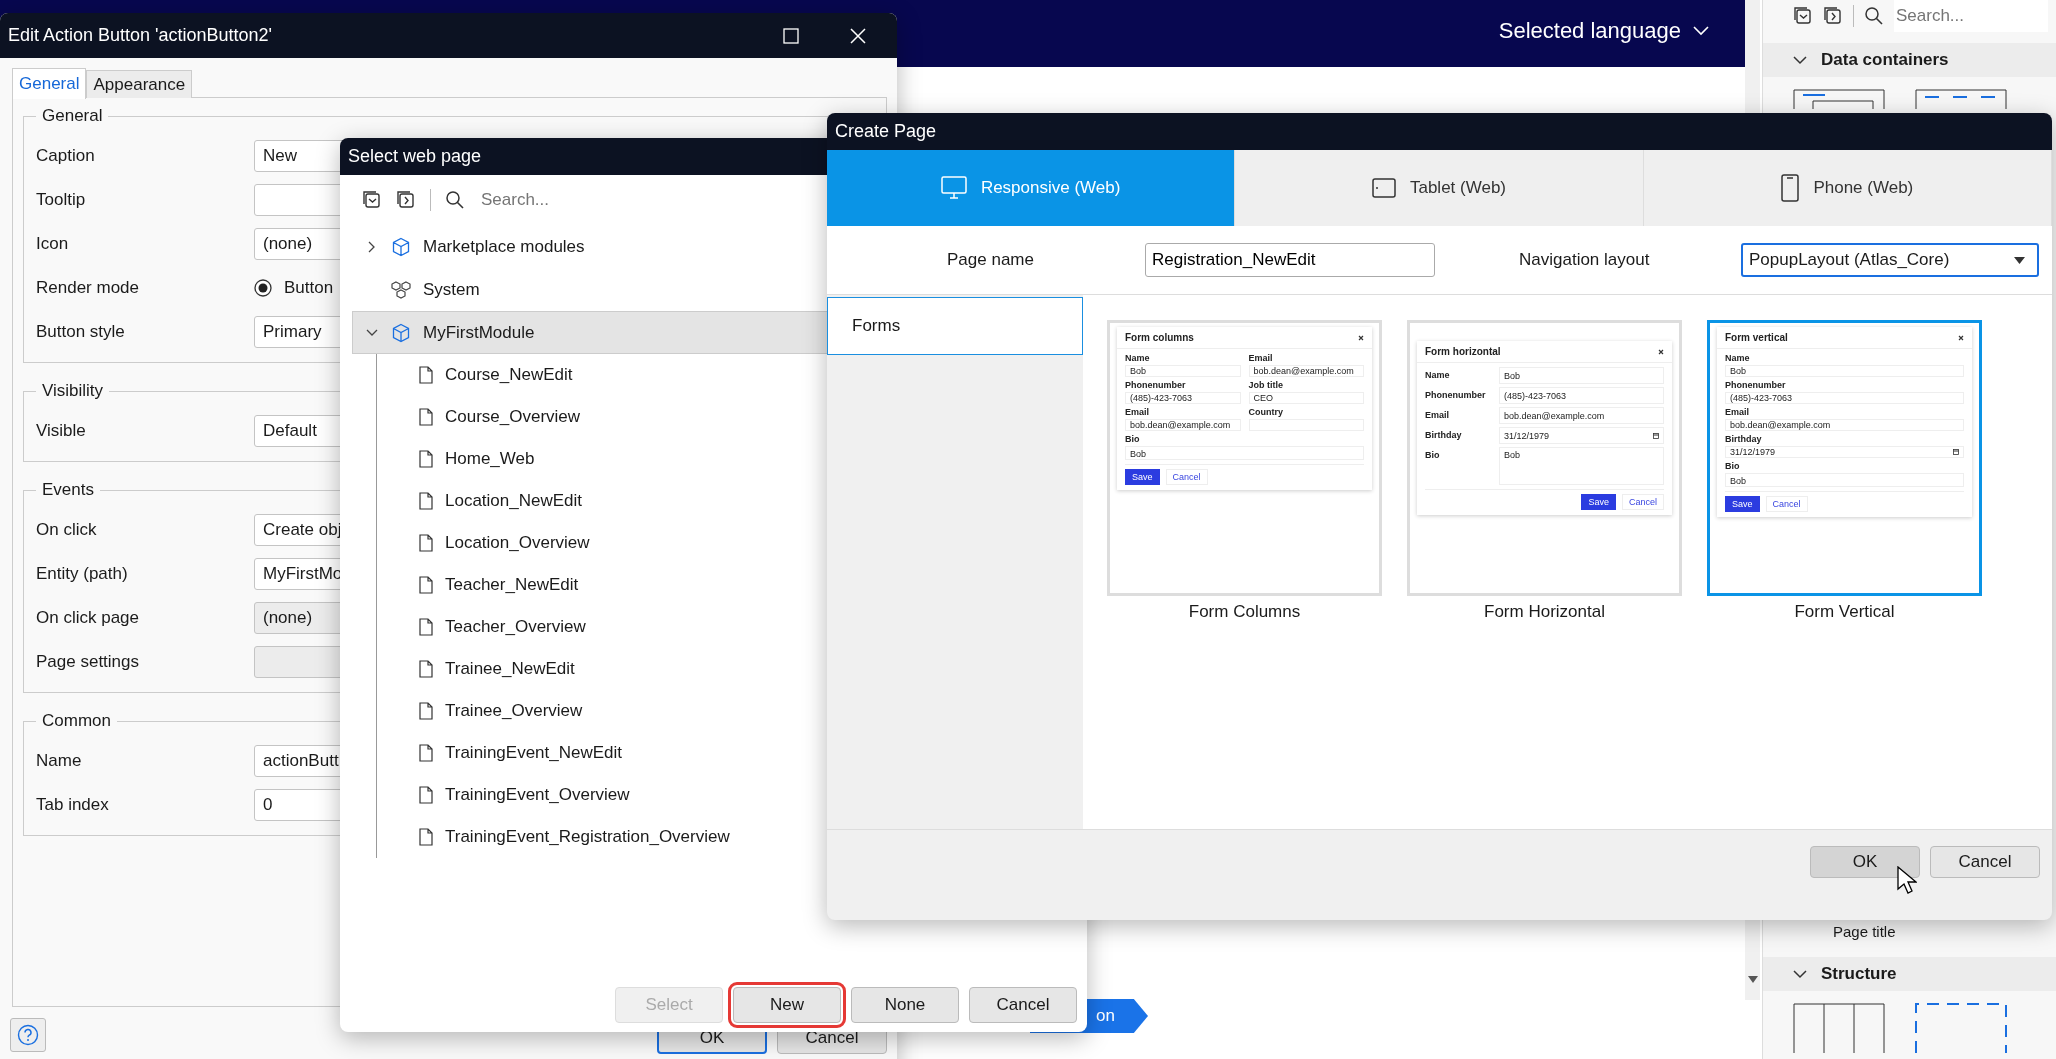 The height and width of the screenshot is (1059, 2056). I want to click on form-label: Country, so click(1266, 412).